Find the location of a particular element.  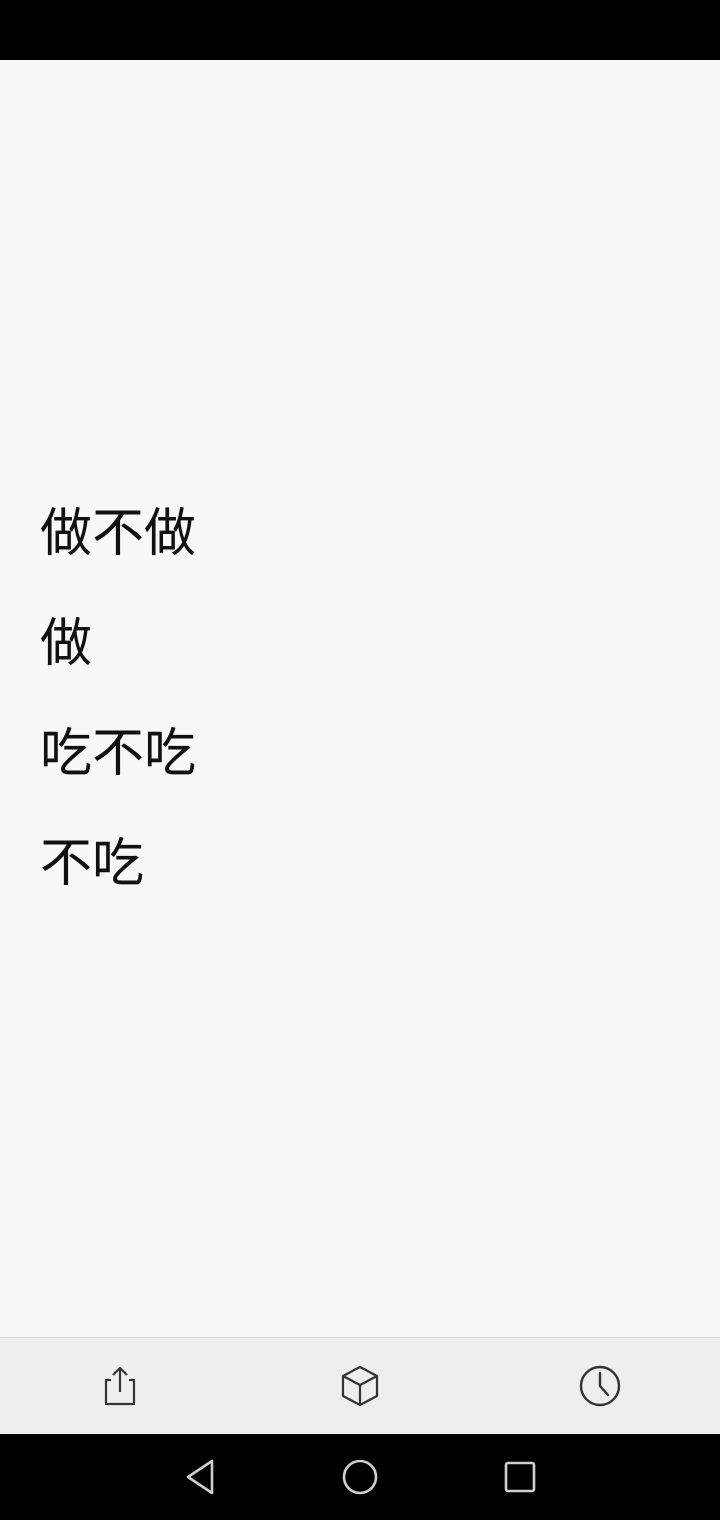

history-button is located at coordinates (600, 1386).